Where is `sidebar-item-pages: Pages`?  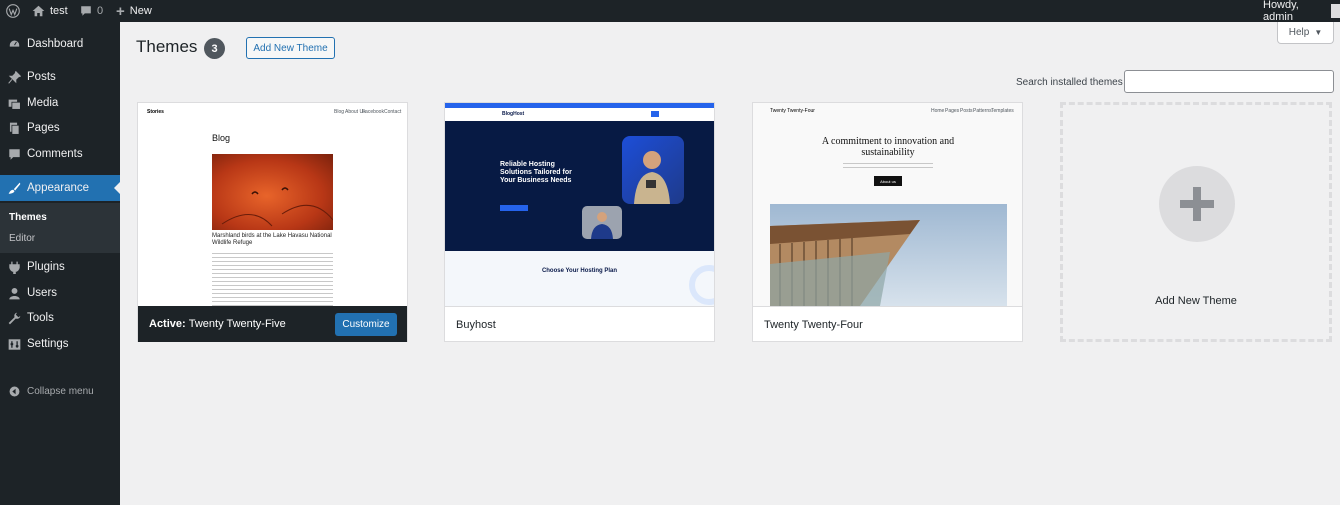
sidebar-item-pages: Pages is located at coordinates (60, 128).